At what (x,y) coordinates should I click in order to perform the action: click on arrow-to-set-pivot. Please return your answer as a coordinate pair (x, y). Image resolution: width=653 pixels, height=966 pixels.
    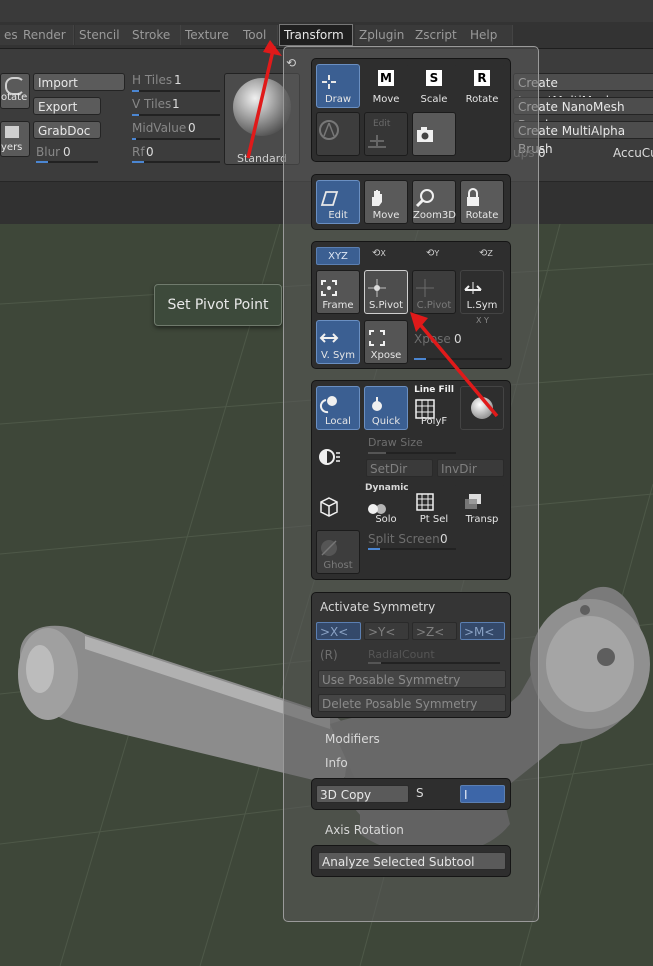
    Looking at the image, I should click on (454, 365).